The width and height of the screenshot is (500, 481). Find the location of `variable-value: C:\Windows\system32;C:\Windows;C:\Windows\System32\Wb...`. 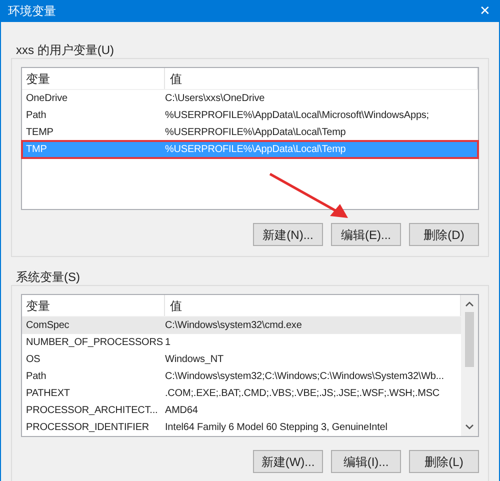

variable-value: C:\Windows\system32;C:\Windows;C:\Windows\System32\Wb... is located at coordinates (304, 377).